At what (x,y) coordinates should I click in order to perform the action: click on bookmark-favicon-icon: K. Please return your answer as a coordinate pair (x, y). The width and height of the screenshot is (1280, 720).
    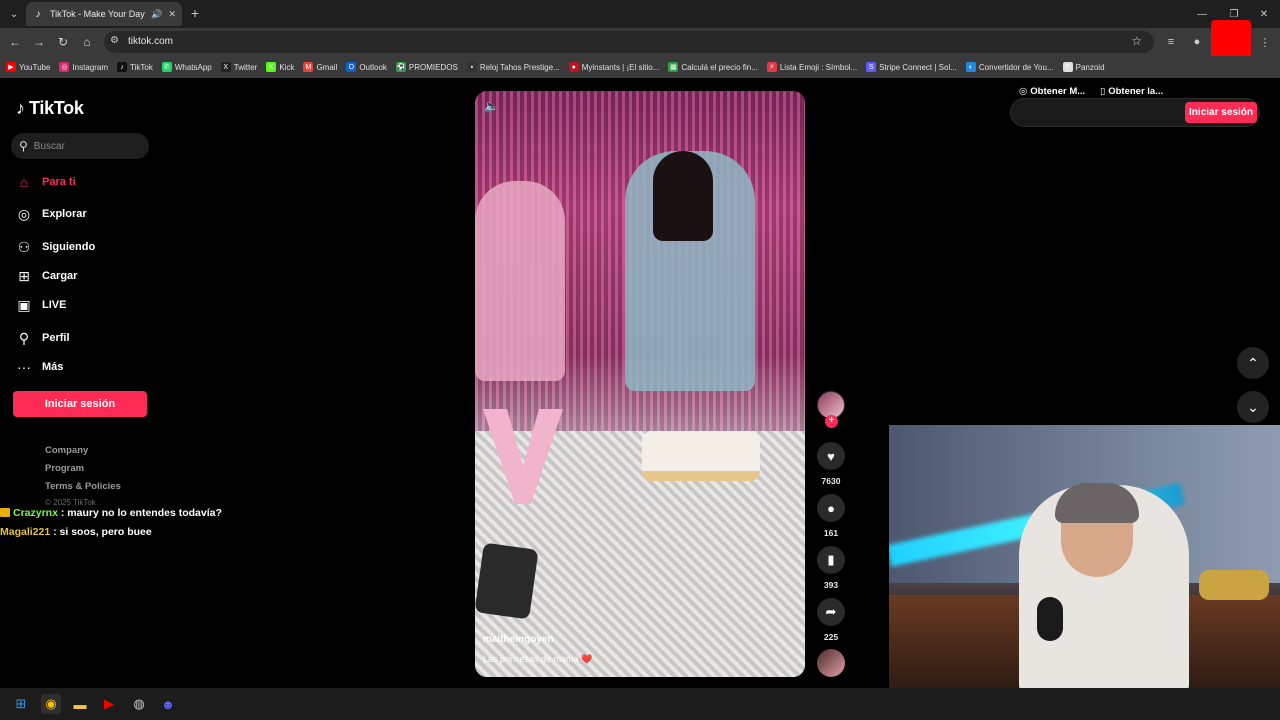
    Looking at the image, I should click on (271, 67).